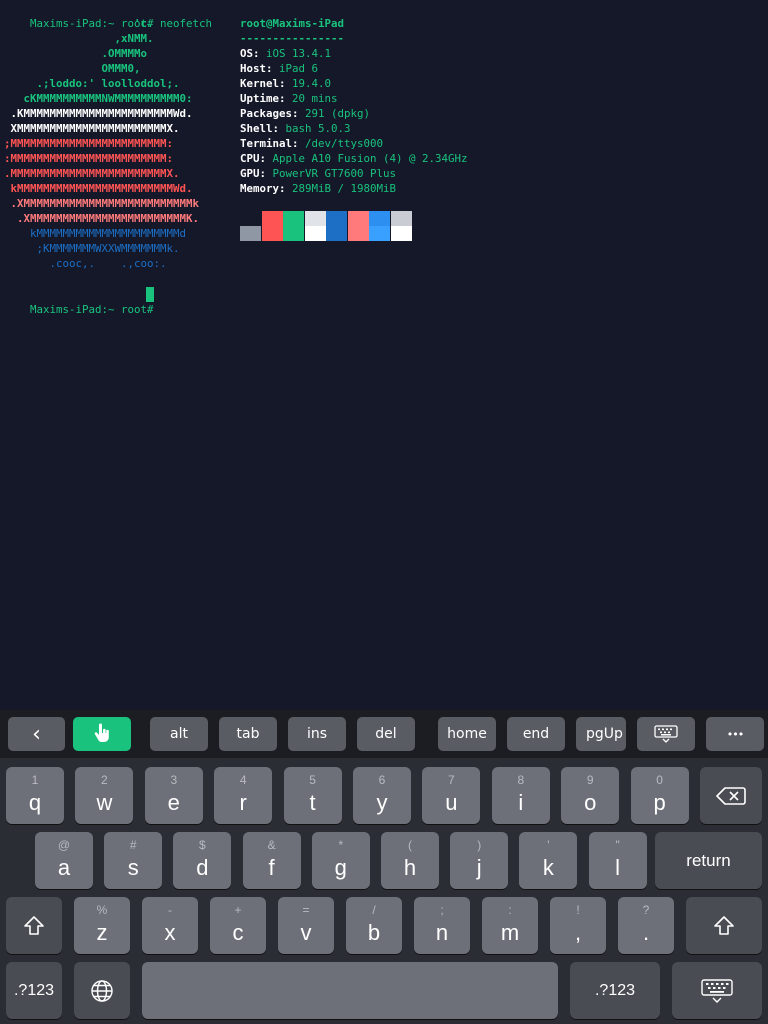  I want to click on info-value: iOS 13.4.1, so click(299, 53).